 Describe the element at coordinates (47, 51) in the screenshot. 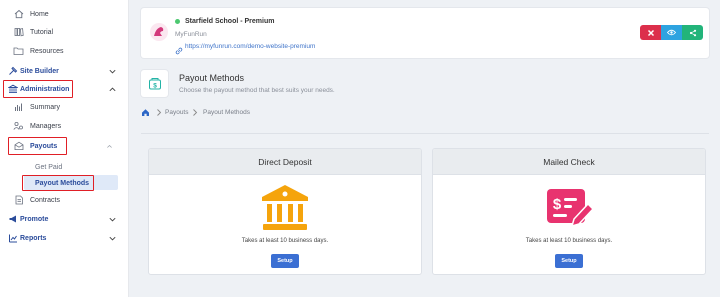

I see `sidebar-item-label: Resources` at that location.